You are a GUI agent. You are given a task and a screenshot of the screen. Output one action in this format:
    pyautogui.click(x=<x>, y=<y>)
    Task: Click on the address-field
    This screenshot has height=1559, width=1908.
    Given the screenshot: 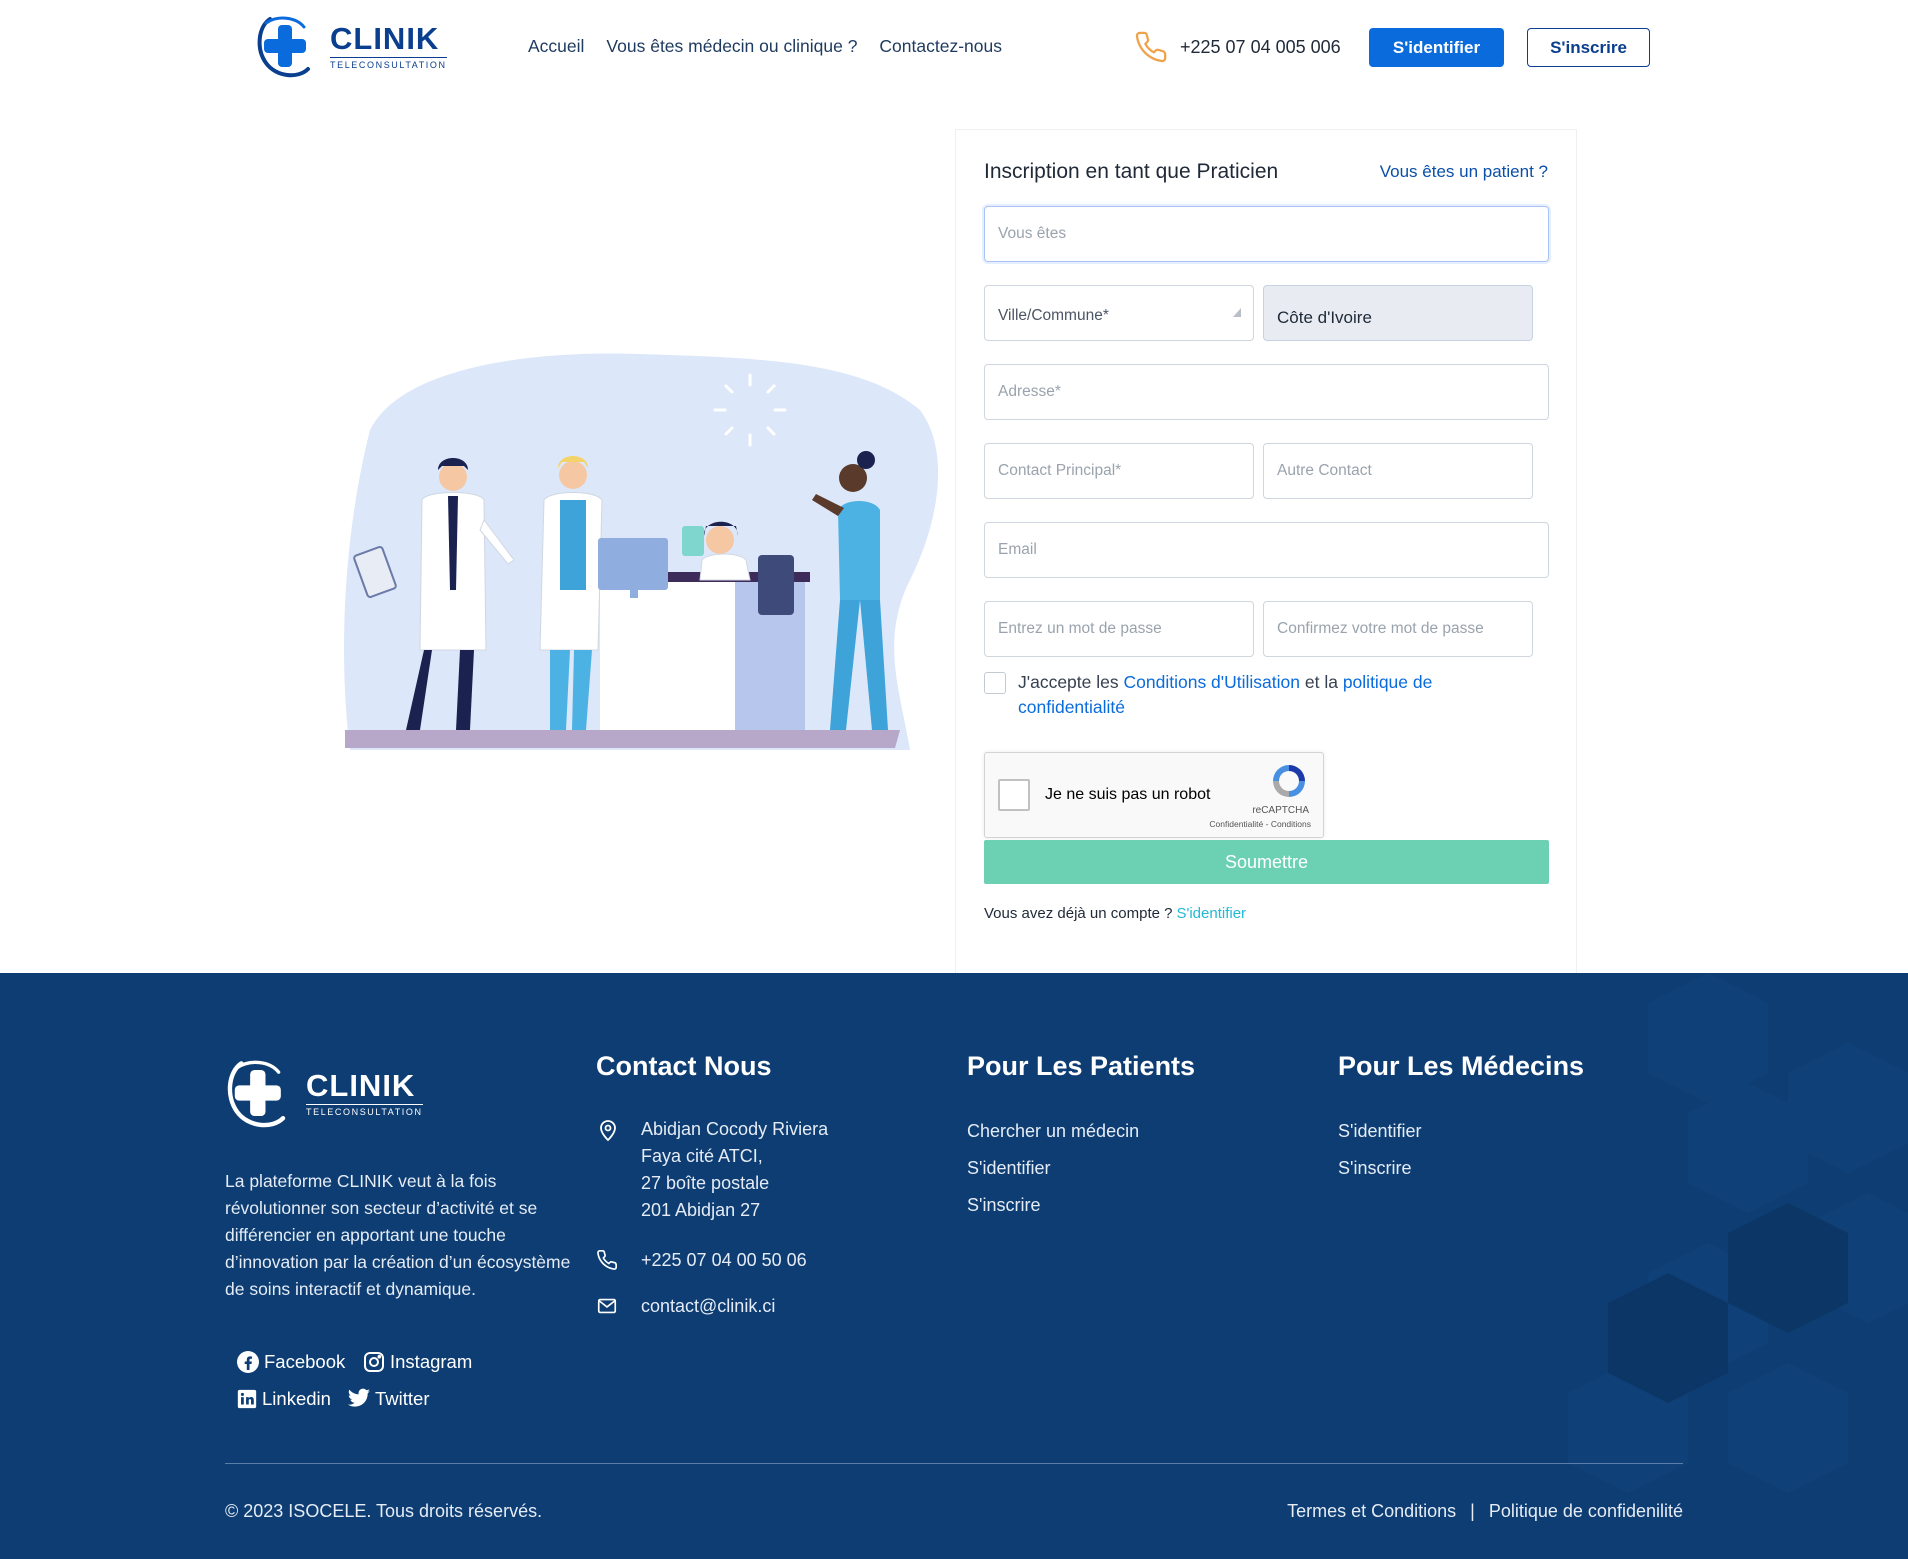 What is the action you would take?
    pyautogui.click(x=1266, y=392)
    